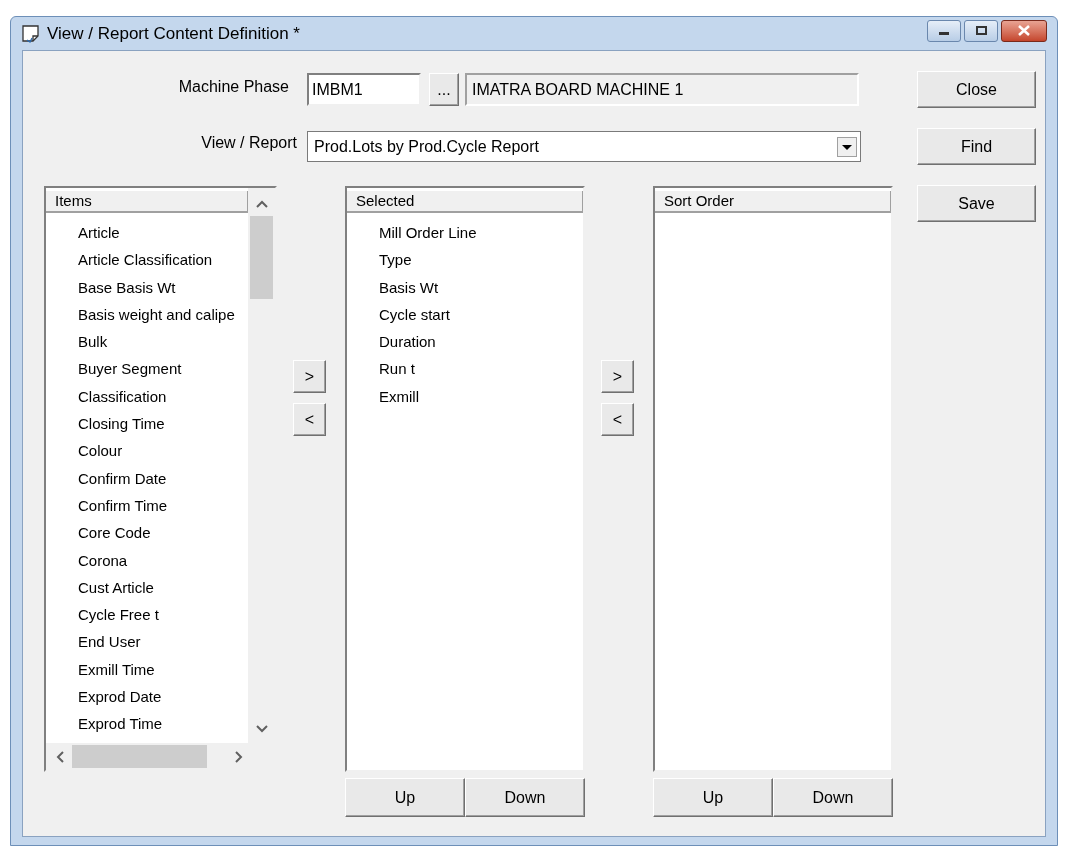 The image size is (1067, 848). What do you see at coordinates (31, 33) in the screenshot?
I see `document-icon` at bounding box center [31, 33].